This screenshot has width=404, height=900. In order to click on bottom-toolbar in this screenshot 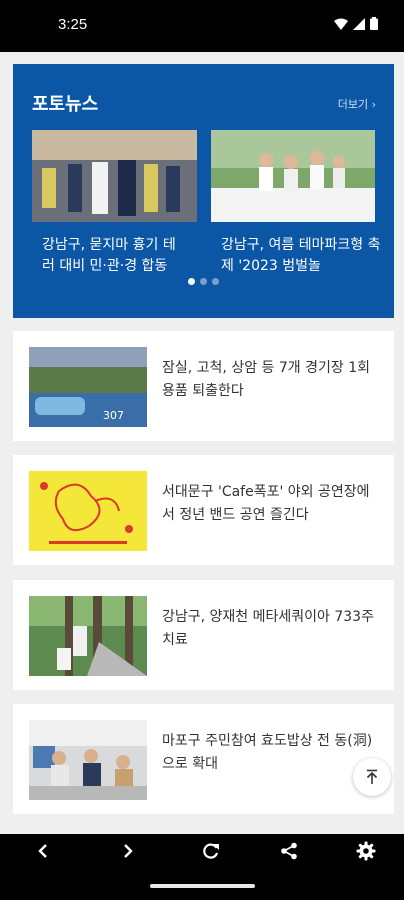, I will do `click(202, 851)`.